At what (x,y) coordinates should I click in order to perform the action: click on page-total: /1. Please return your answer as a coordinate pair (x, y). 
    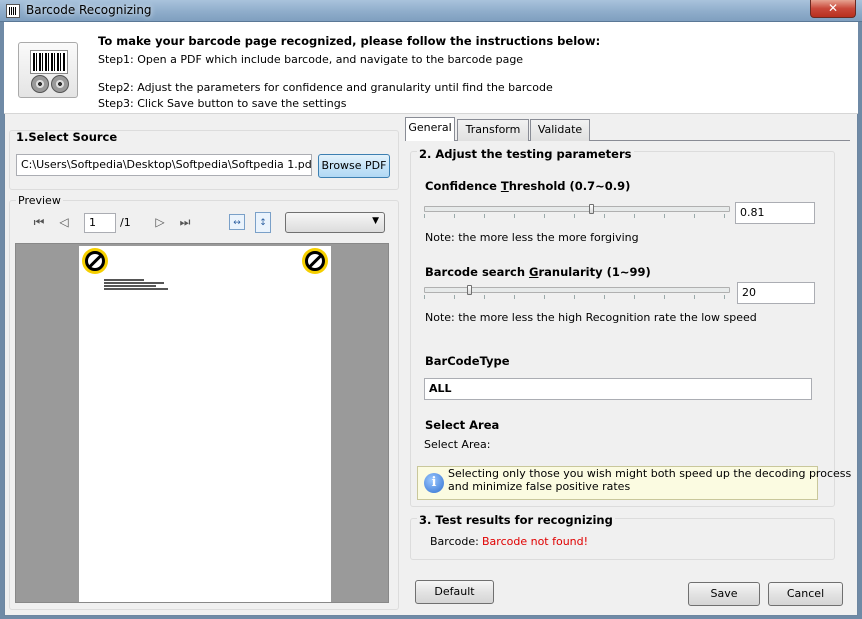
    Looking at the image, I should click on (125, 222).